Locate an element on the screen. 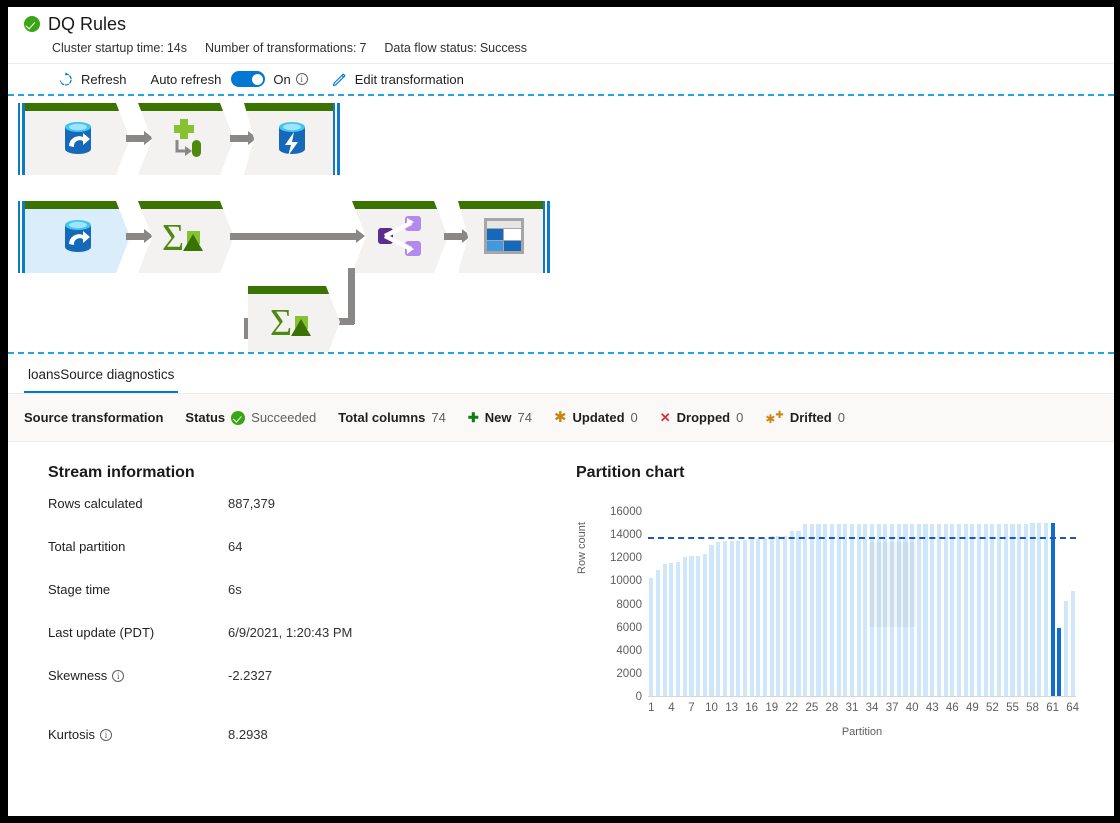 The image size is (1120, 823). stream-info-value: 64 is located at coordinates (235, 546).